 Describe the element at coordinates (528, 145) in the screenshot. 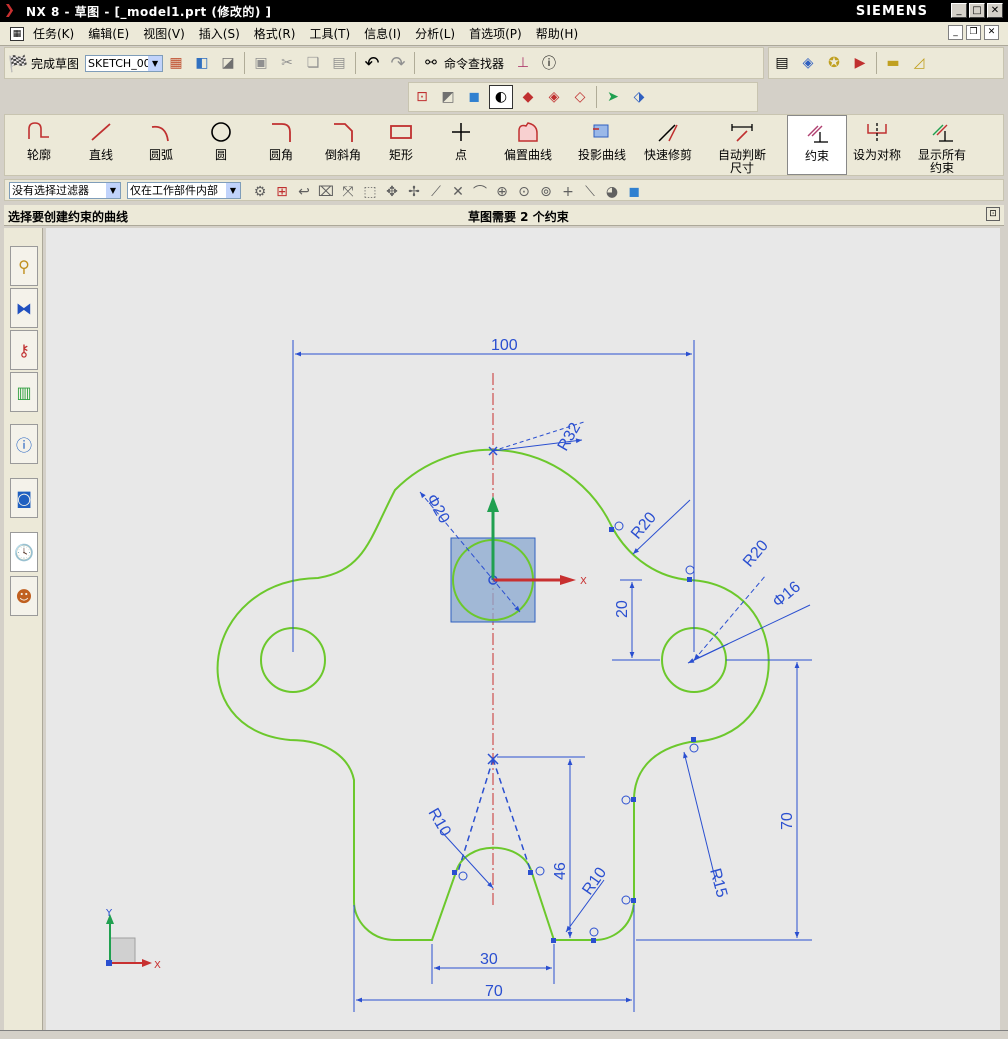

I see `offset-curve-button: 偏置曲线` at that location.